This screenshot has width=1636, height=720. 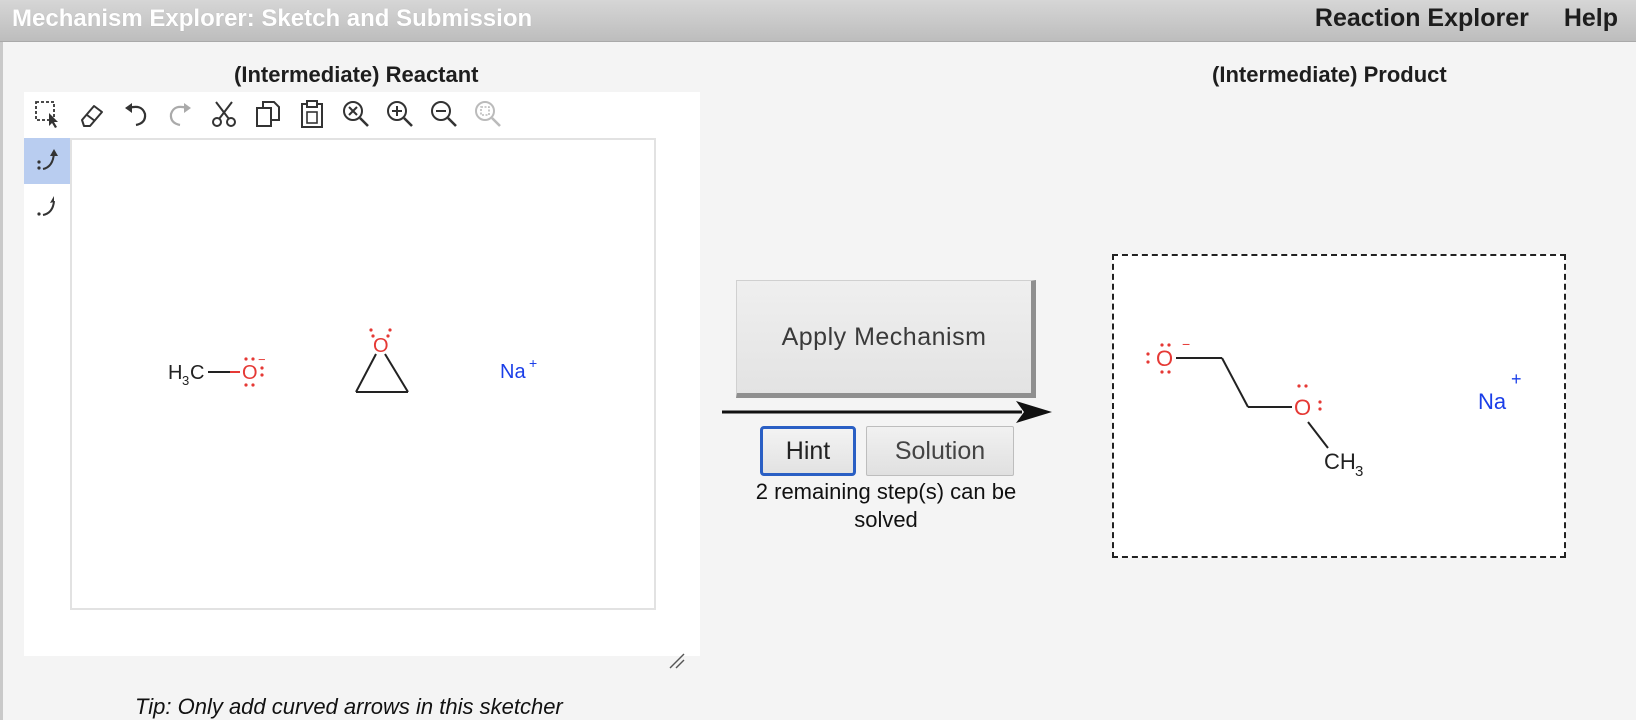 I want to click on sodium-ion: Na +, so click(x=518, y=369).